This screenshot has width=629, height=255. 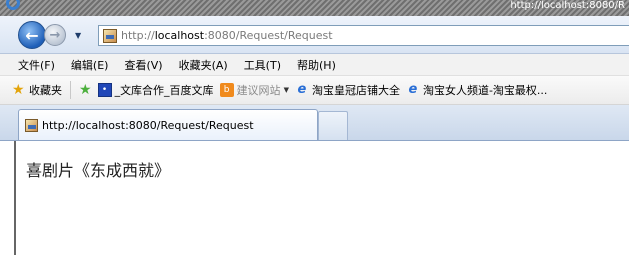 What do you see at coordinates (45, 90) in the screenshot?
I see `favorites-label: 收藏夹` at bounding box center [45, 90].